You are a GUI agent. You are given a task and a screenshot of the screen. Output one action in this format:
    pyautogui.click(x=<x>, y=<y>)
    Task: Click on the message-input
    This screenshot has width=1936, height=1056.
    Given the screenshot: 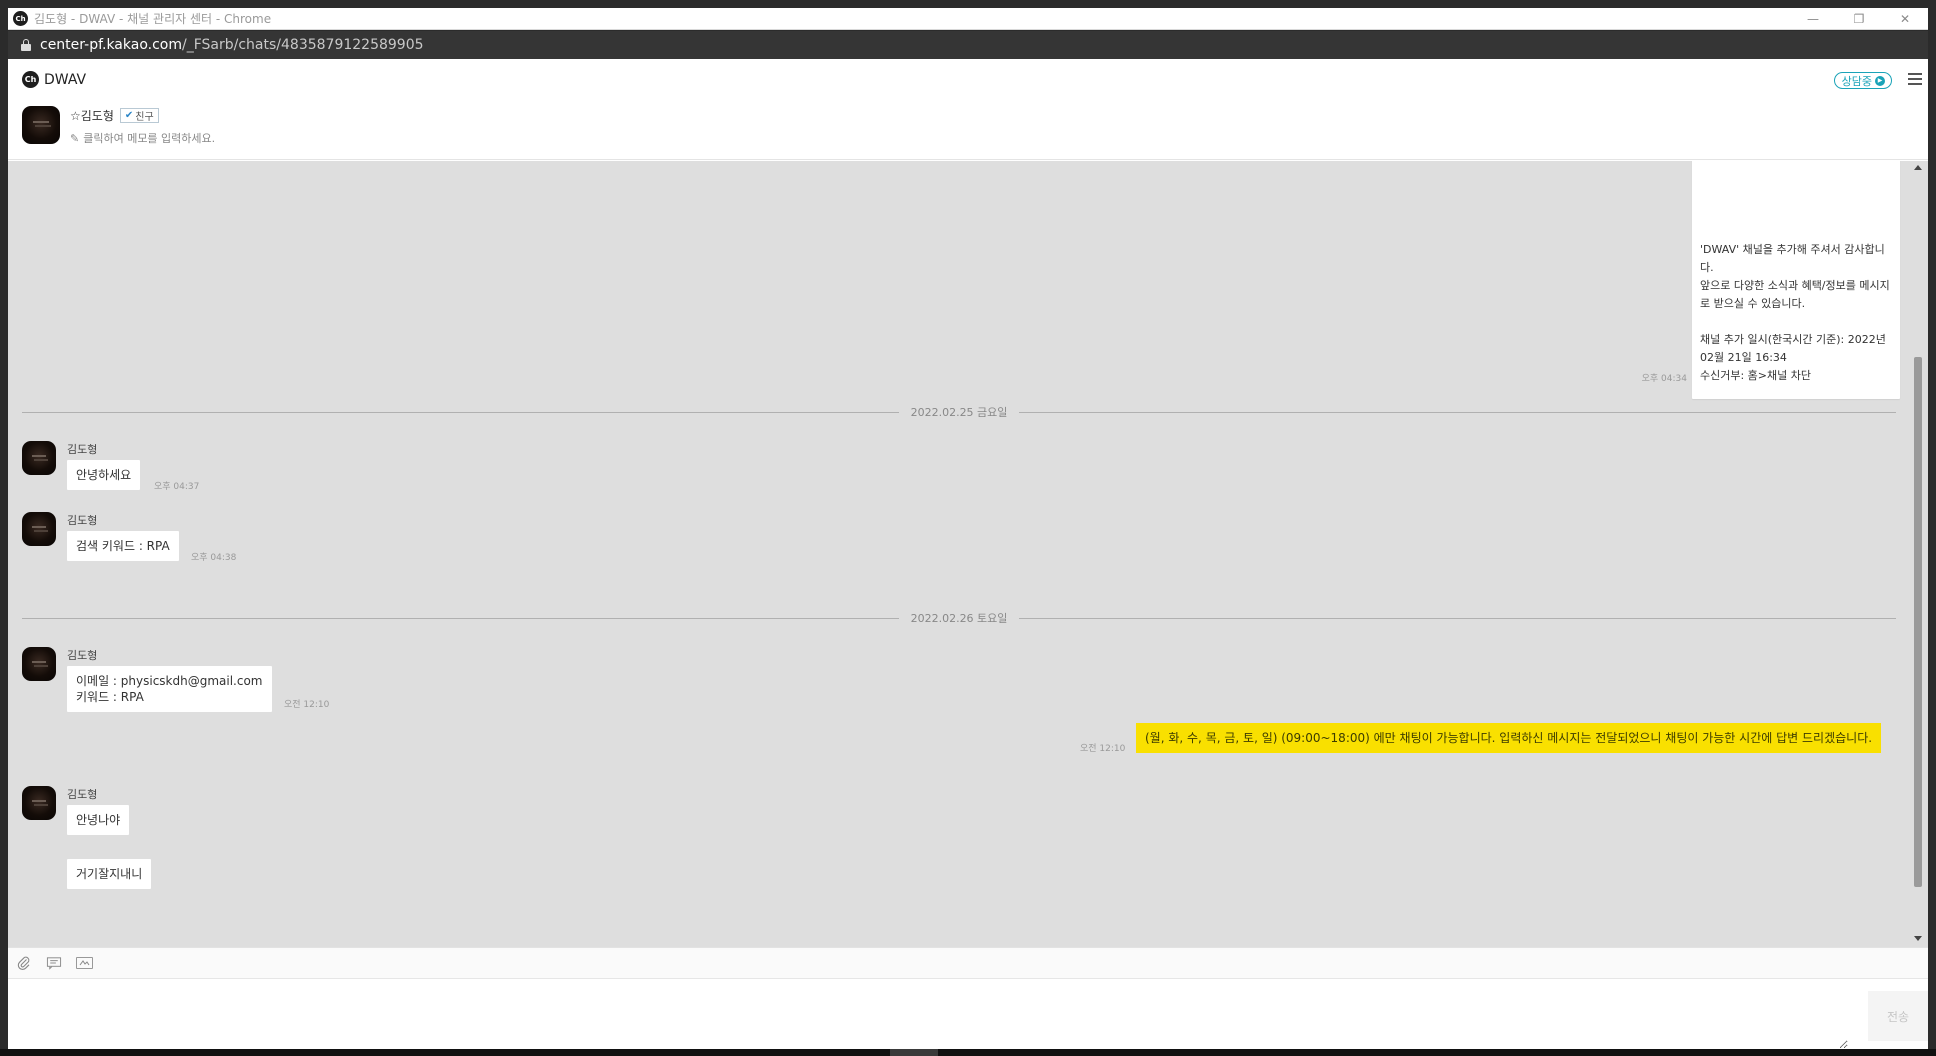 What is the action you would take?
    pyautogui.click(x=928, y=1014)
    